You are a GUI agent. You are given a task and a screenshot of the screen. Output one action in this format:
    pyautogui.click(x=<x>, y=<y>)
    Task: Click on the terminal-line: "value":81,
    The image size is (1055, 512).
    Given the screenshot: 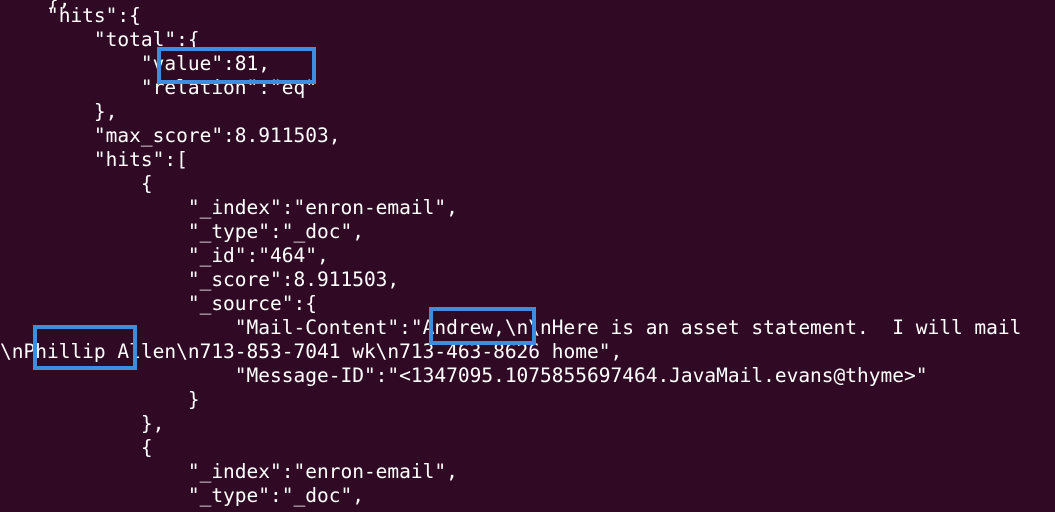 What is the action you would take?
    pyautogui.click(x=135, y=63)
    